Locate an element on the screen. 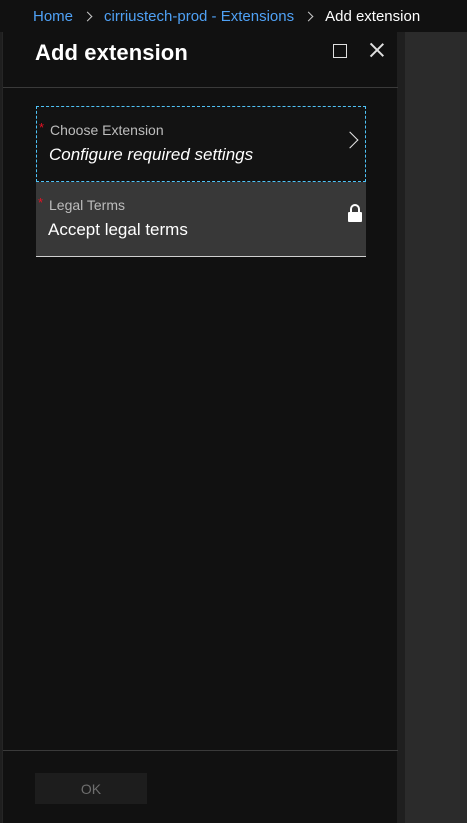 This screenshot has height=823, width=467. ok-button: OK is located at coordinates (91, 788).